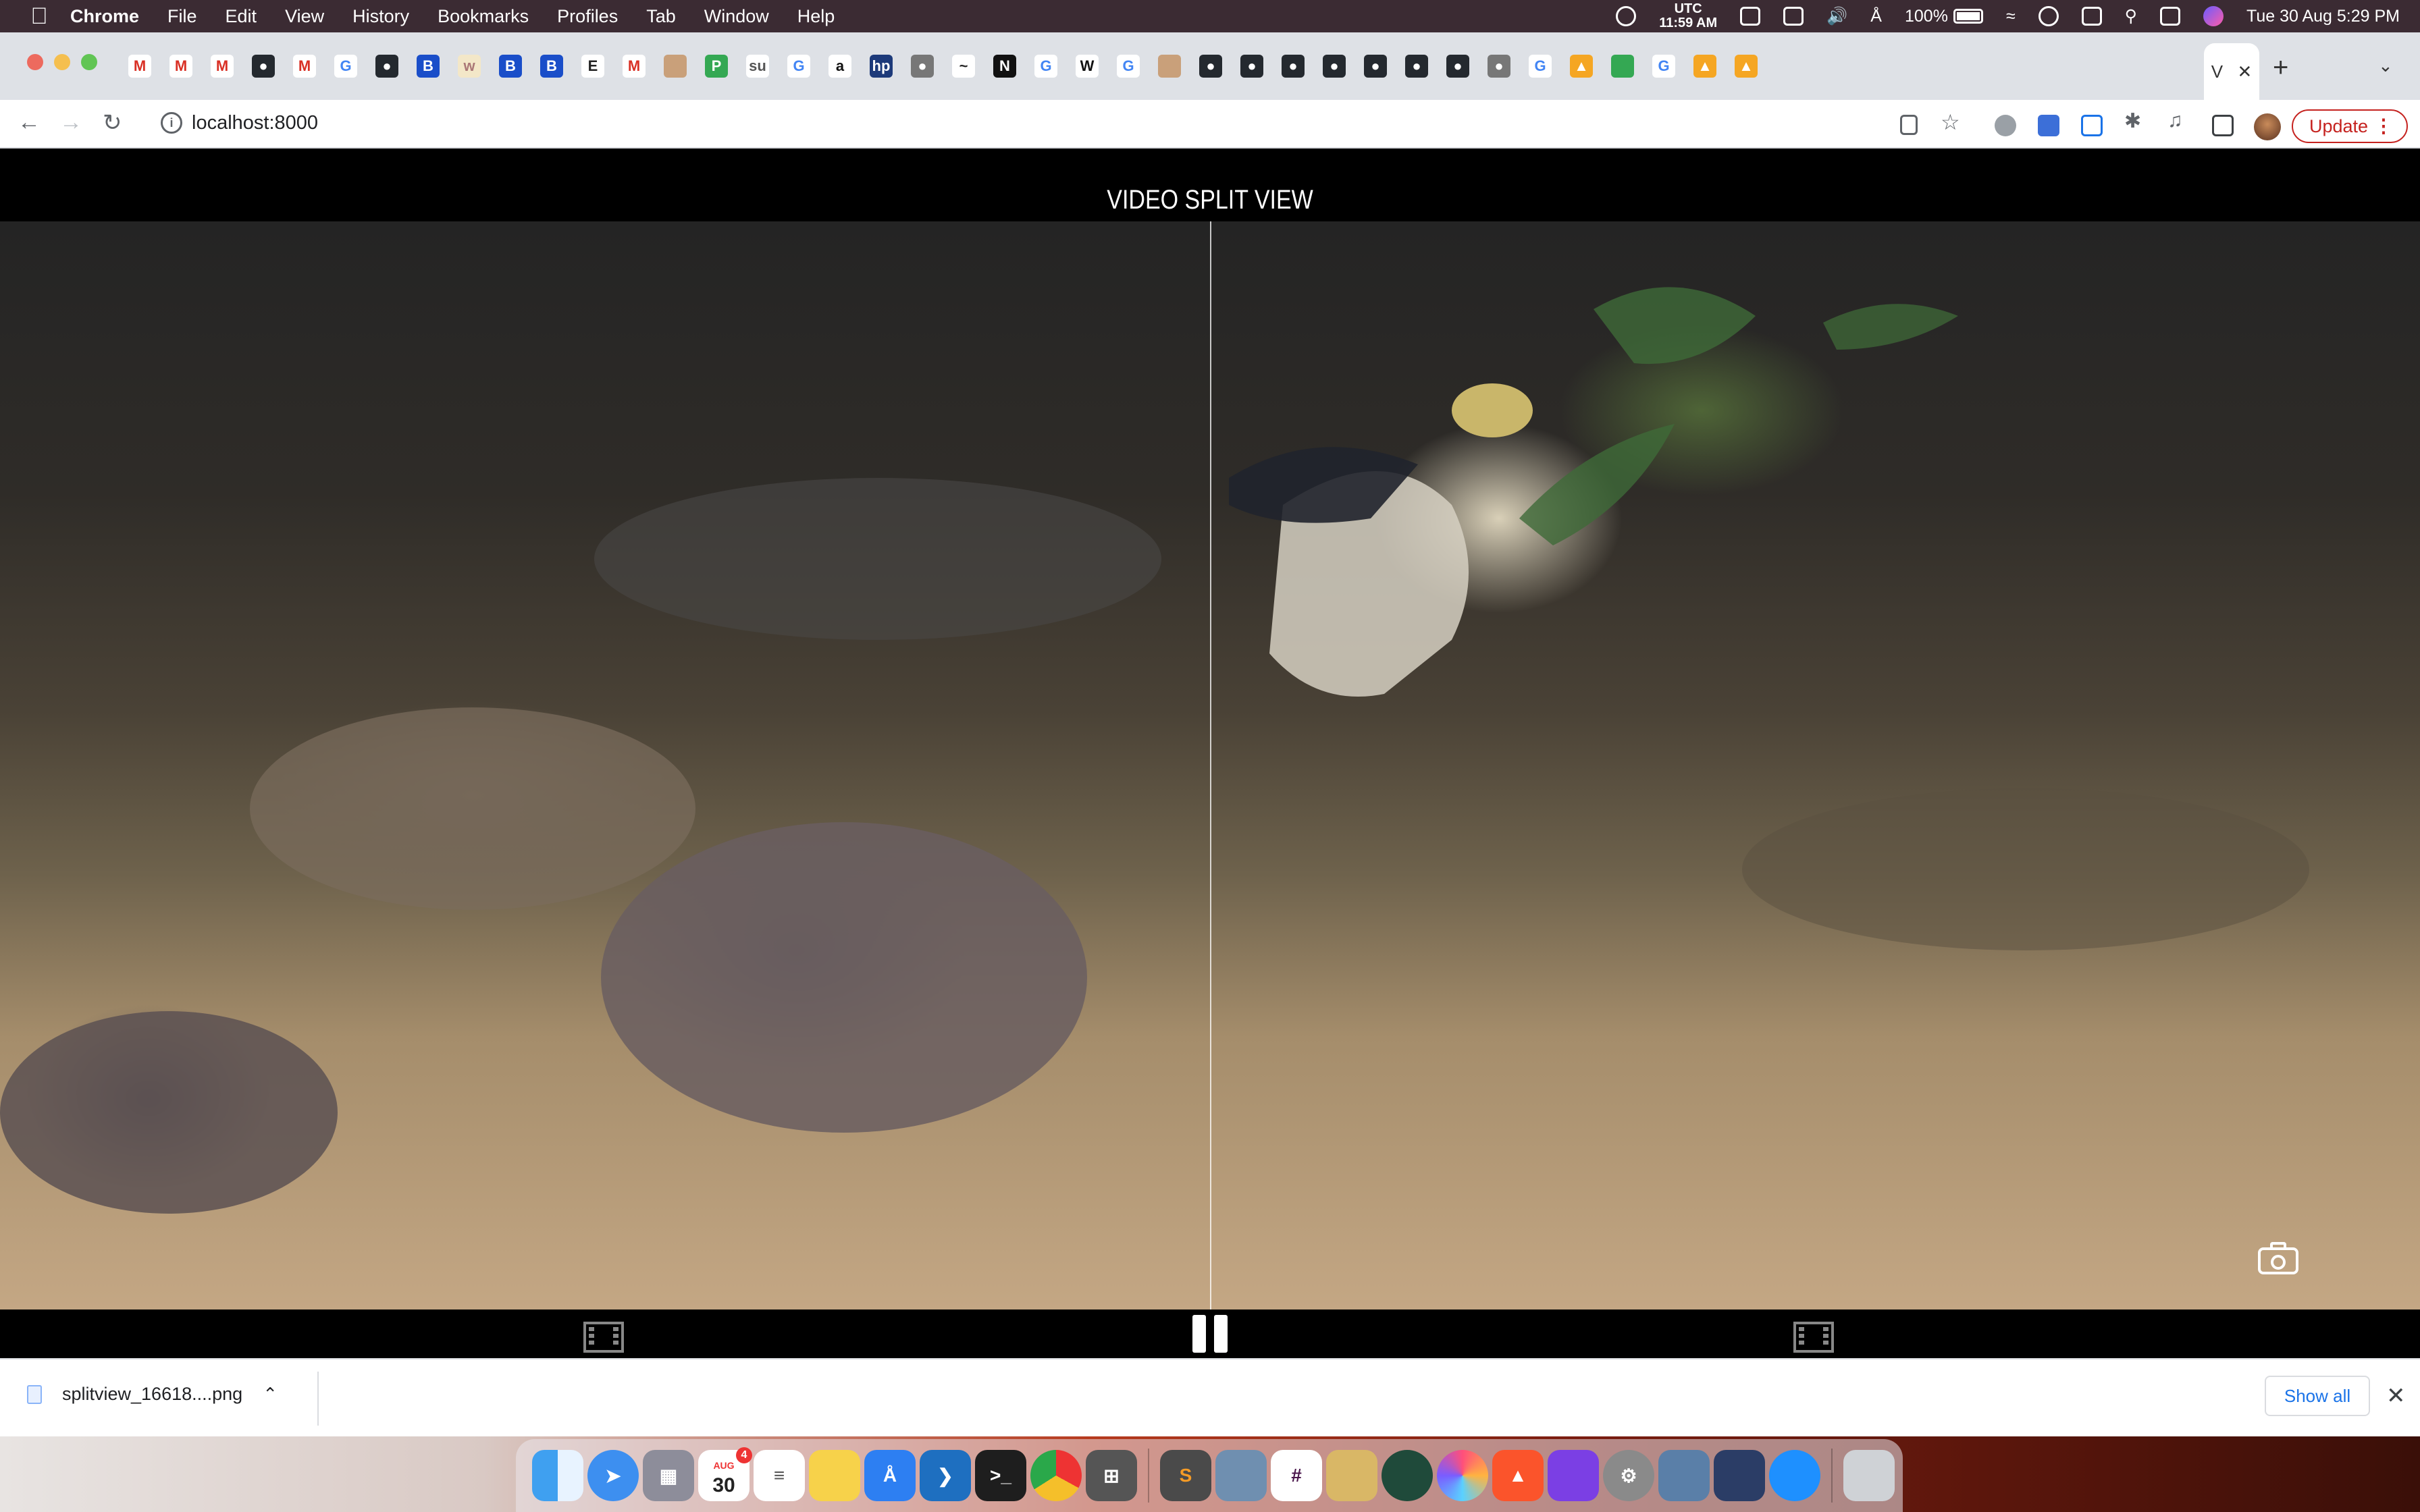  I want to click on terminal-icon: >_, so click(1000, 1475).